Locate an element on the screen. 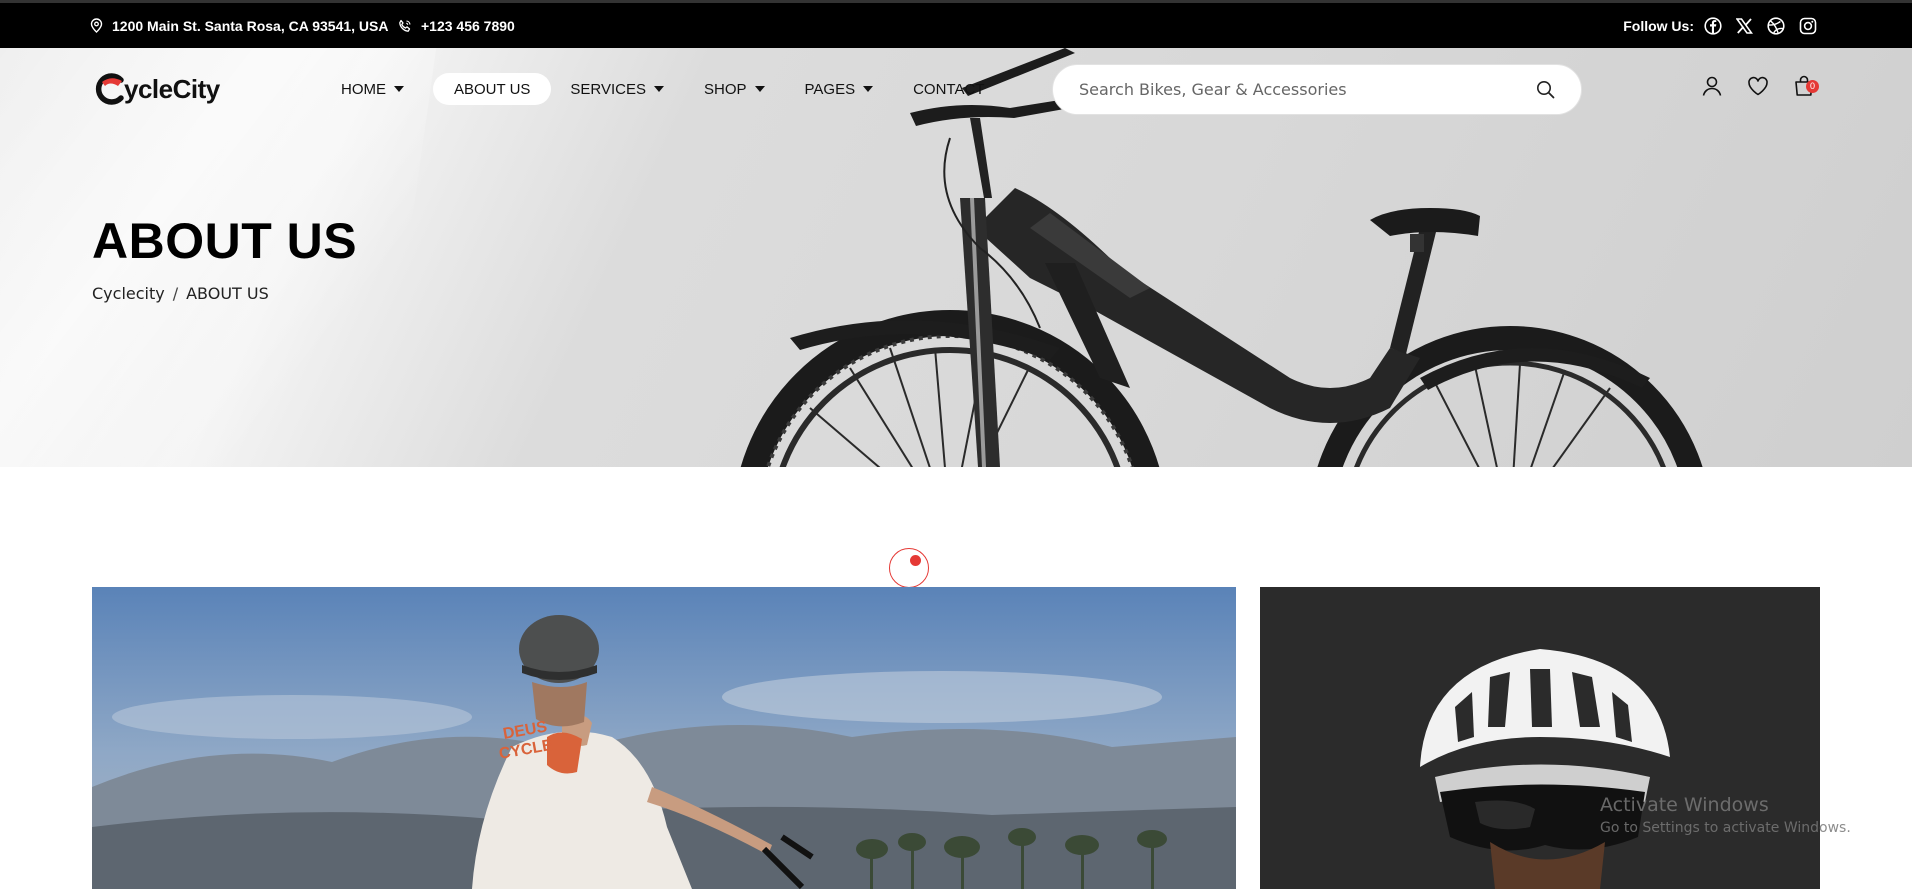 Image resolution: width=1912 pixels, height=889 pixels. search-input is located at coordinates (1304, 89).